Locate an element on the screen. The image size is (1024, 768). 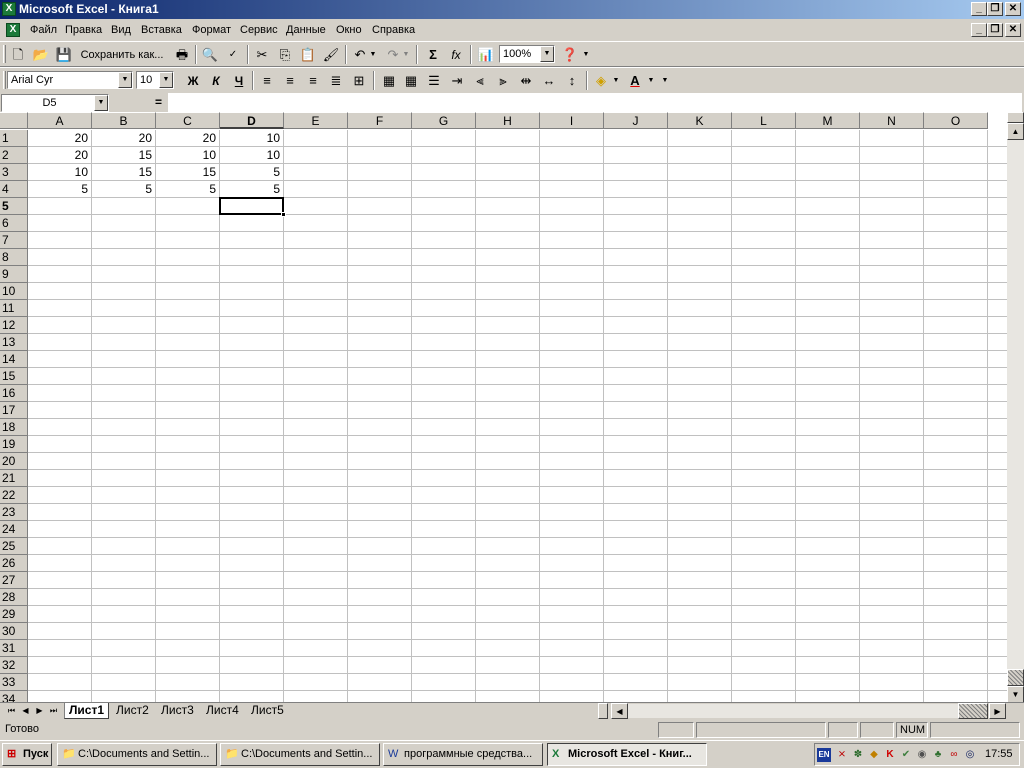
fill-color-dropdown-icon: ▼ is located at coordinates (616, 81).